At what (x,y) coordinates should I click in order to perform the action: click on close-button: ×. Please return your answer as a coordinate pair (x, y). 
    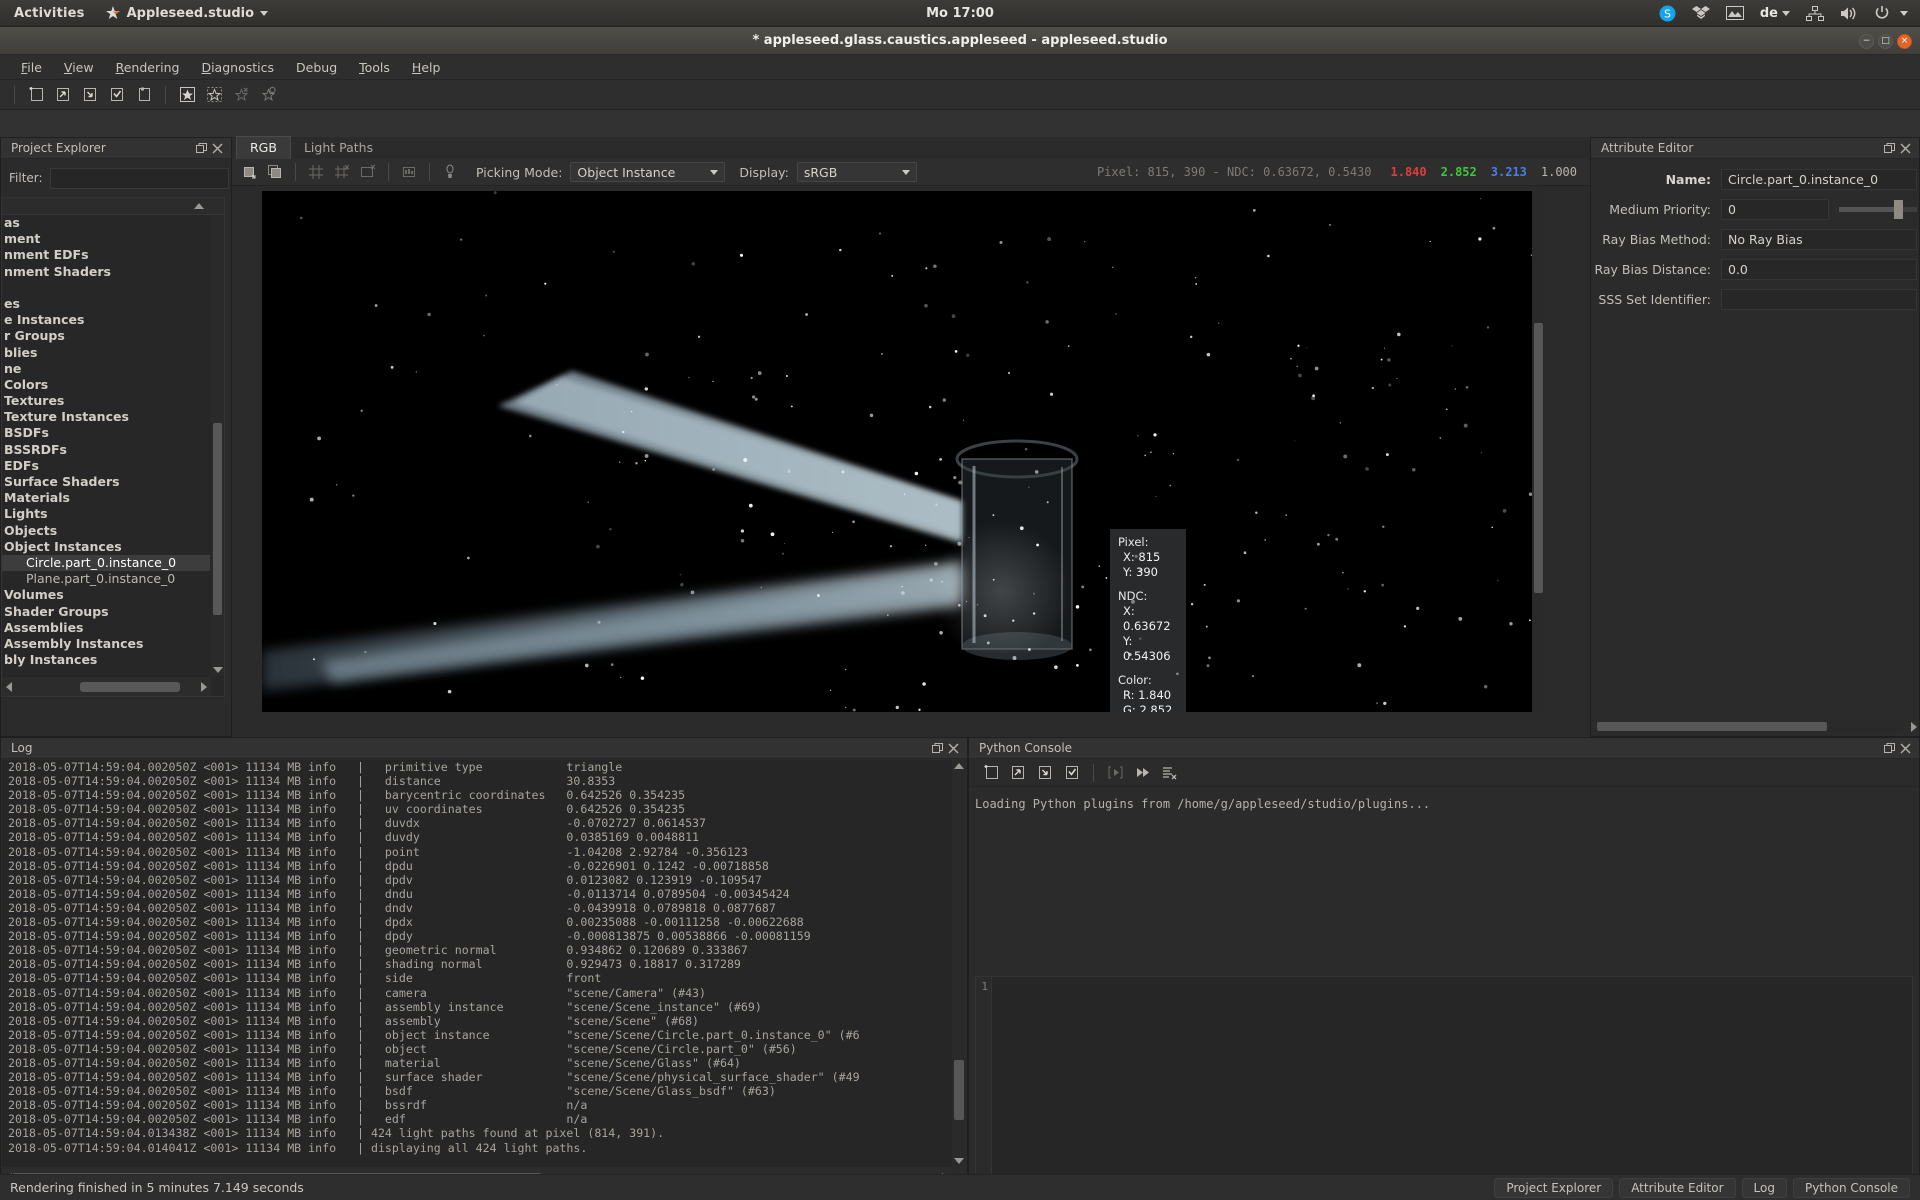
    Looking at the image, I should click on (1904, 41).